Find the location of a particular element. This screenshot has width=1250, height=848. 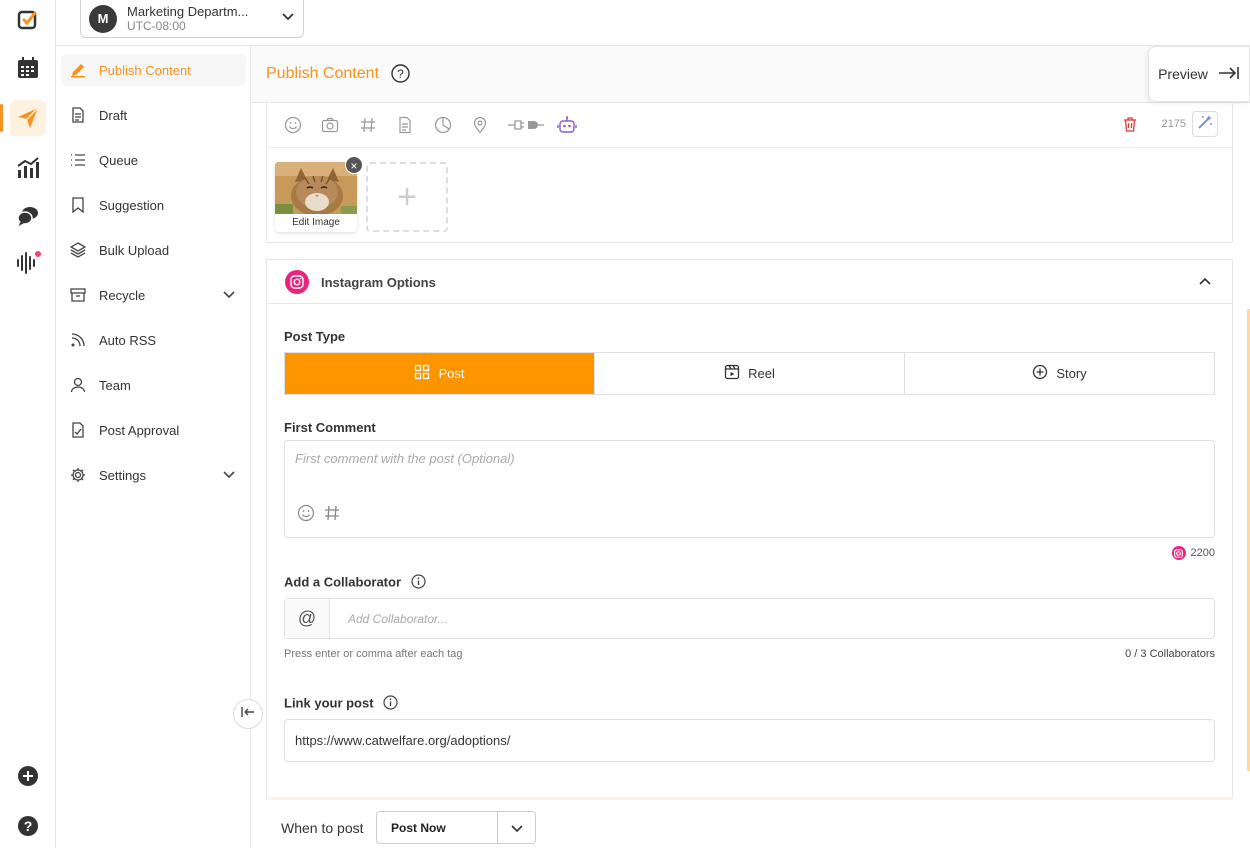

sidebar-item-bulk-upload: Bulk Upload is located at coordinates (153, 250).